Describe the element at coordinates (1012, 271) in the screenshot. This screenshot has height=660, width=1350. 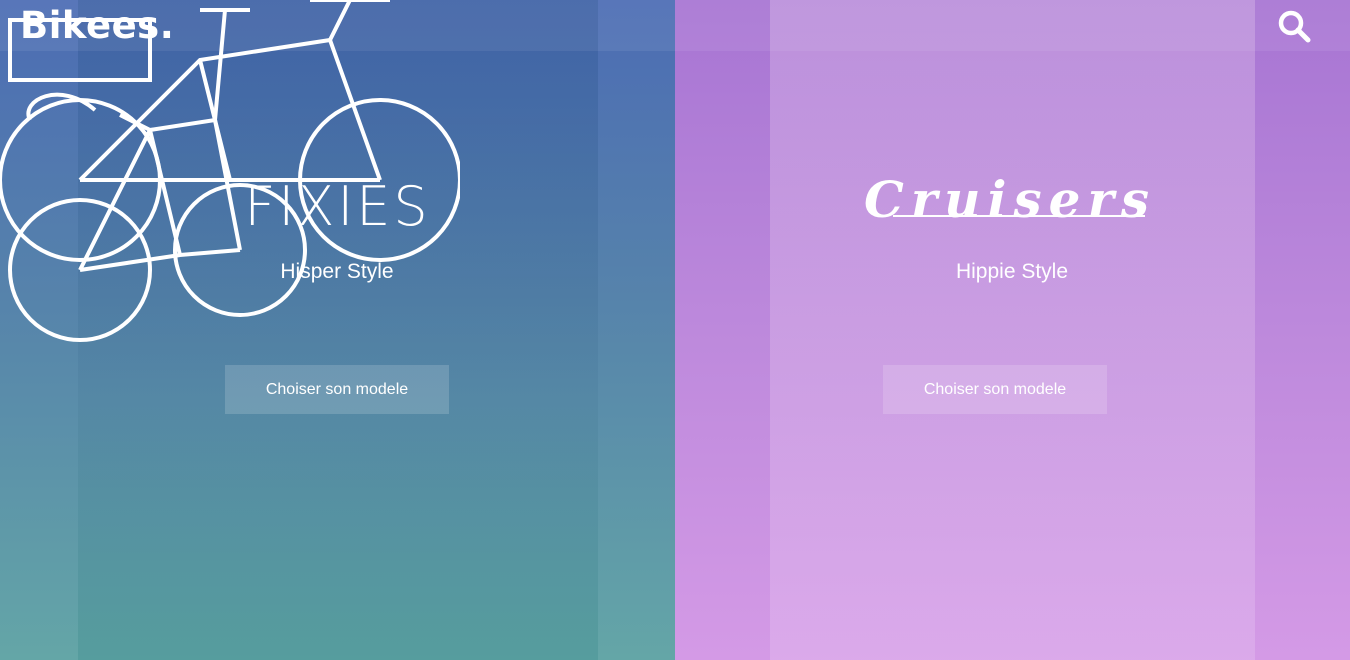
I see `cruisers-subtitle: Hippie Style` at that location.